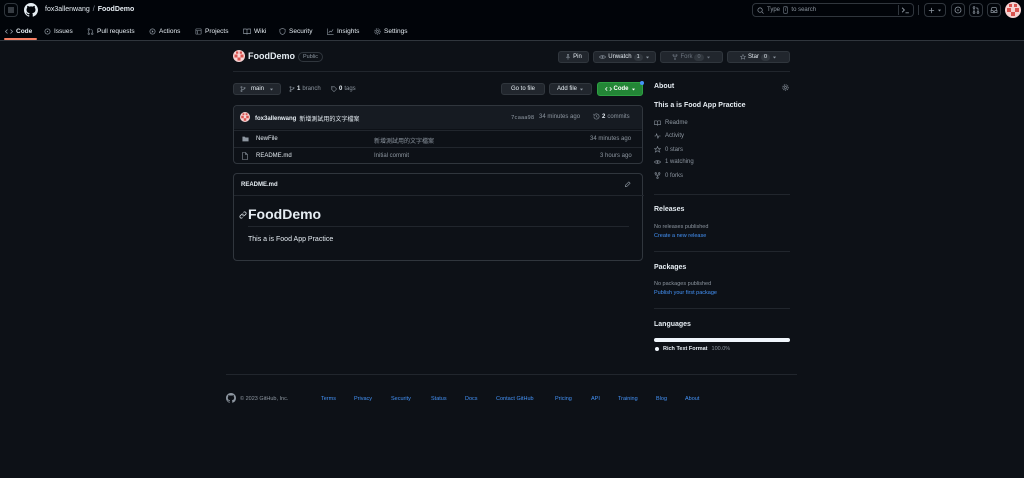  I want to click on eye-icon, so click(603, 57).